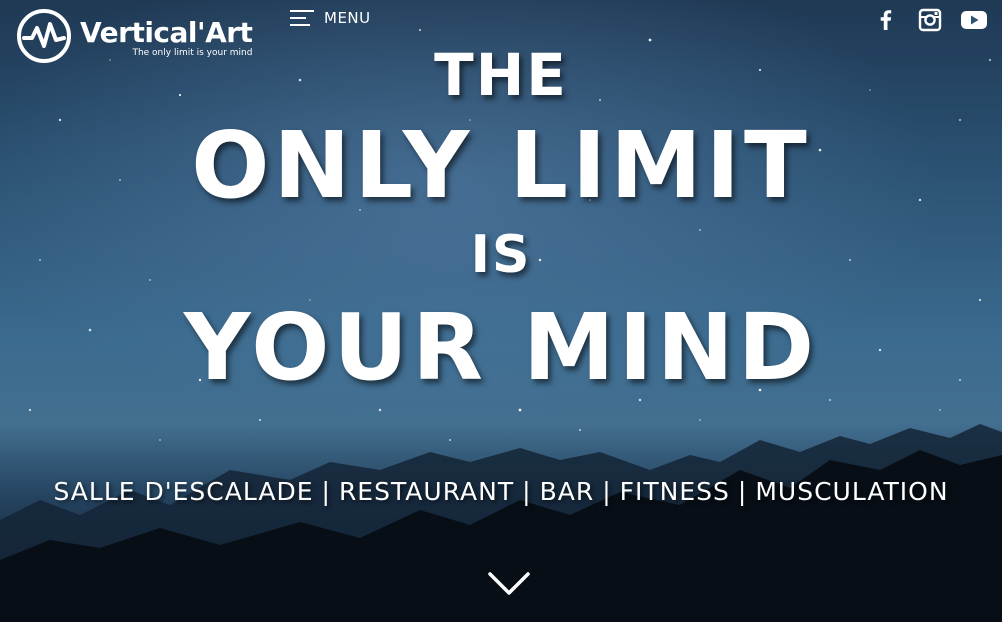 Image resolution: width=1002 pixels, height=622 pixels. Describe the element at coordinates (183, 491) in the screenshot. I see `service-item: SALLE D'ESCALADE` at that location.